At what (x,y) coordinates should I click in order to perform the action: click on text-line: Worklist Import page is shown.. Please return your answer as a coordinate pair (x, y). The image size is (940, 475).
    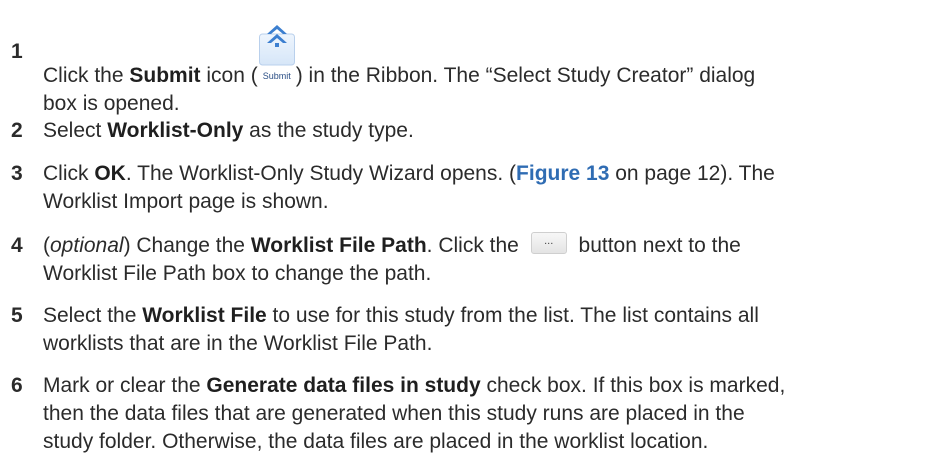
    Looking at the image, I should click on (186, 201).